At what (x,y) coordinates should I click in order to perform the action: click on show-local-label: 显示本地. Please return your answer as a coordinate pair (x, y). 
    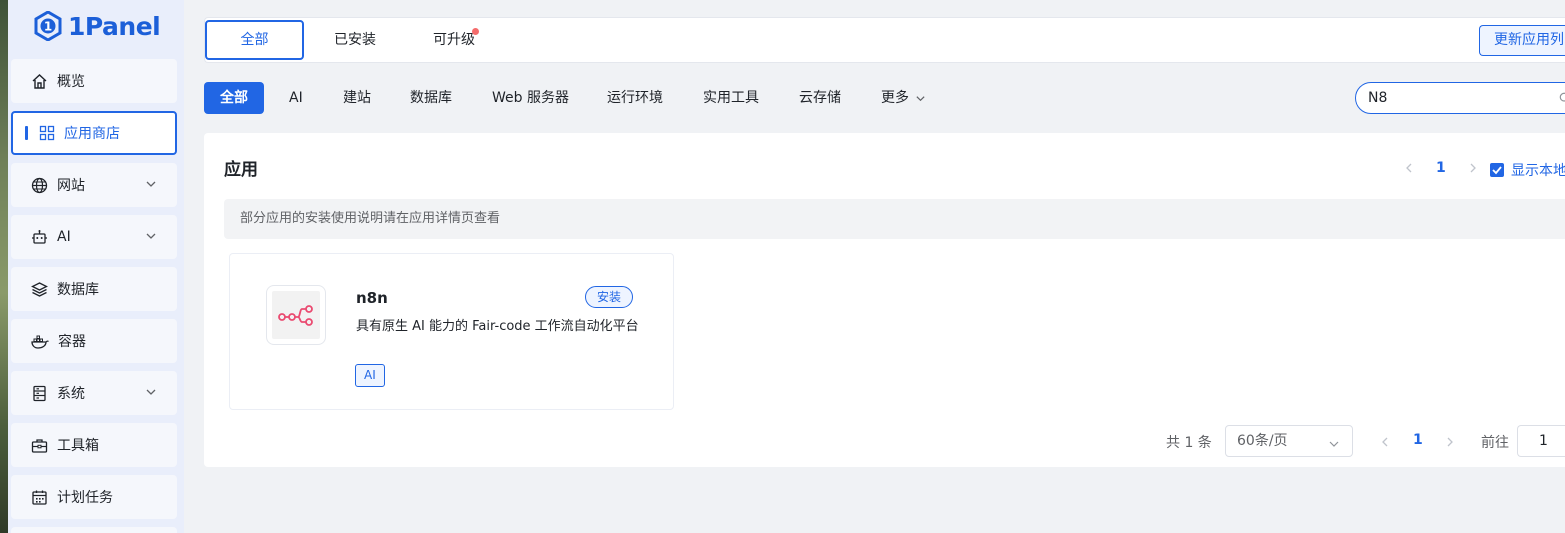
    Looking at the image, I should click on (1538, 170).